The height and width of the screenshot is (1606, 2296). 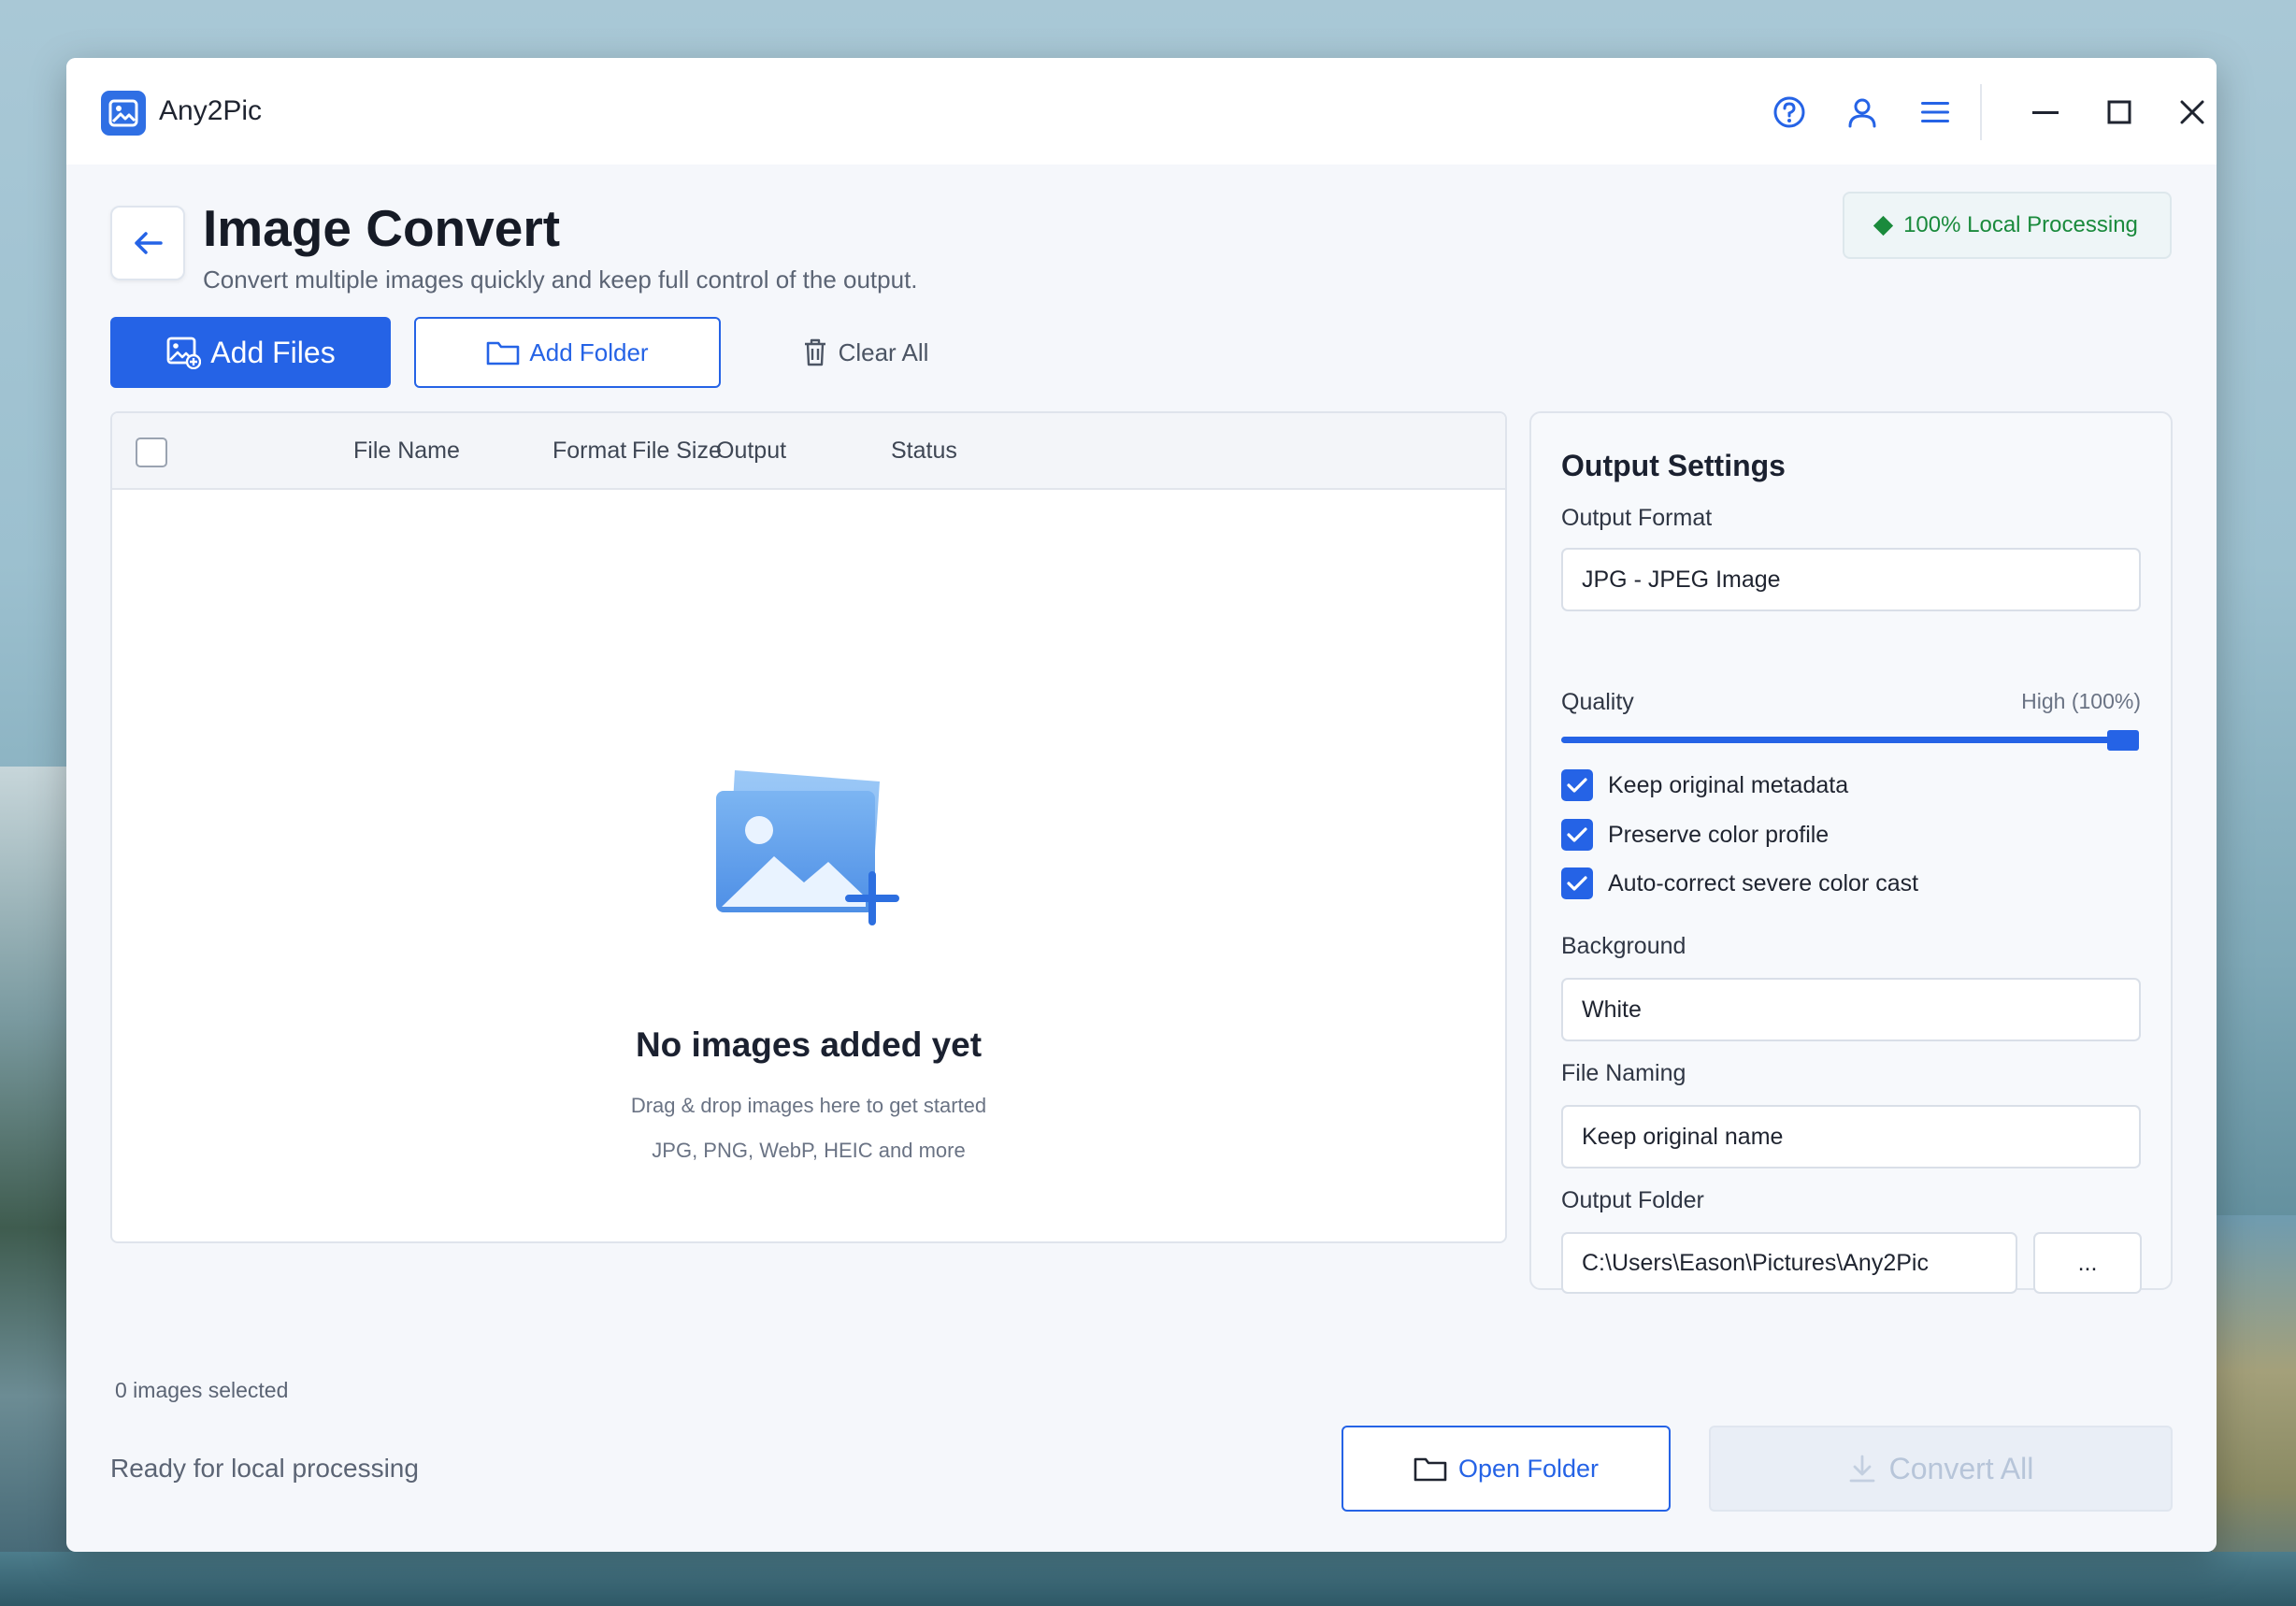 I want to click on quality-slider-thumb, so click(x=2123, y=740).